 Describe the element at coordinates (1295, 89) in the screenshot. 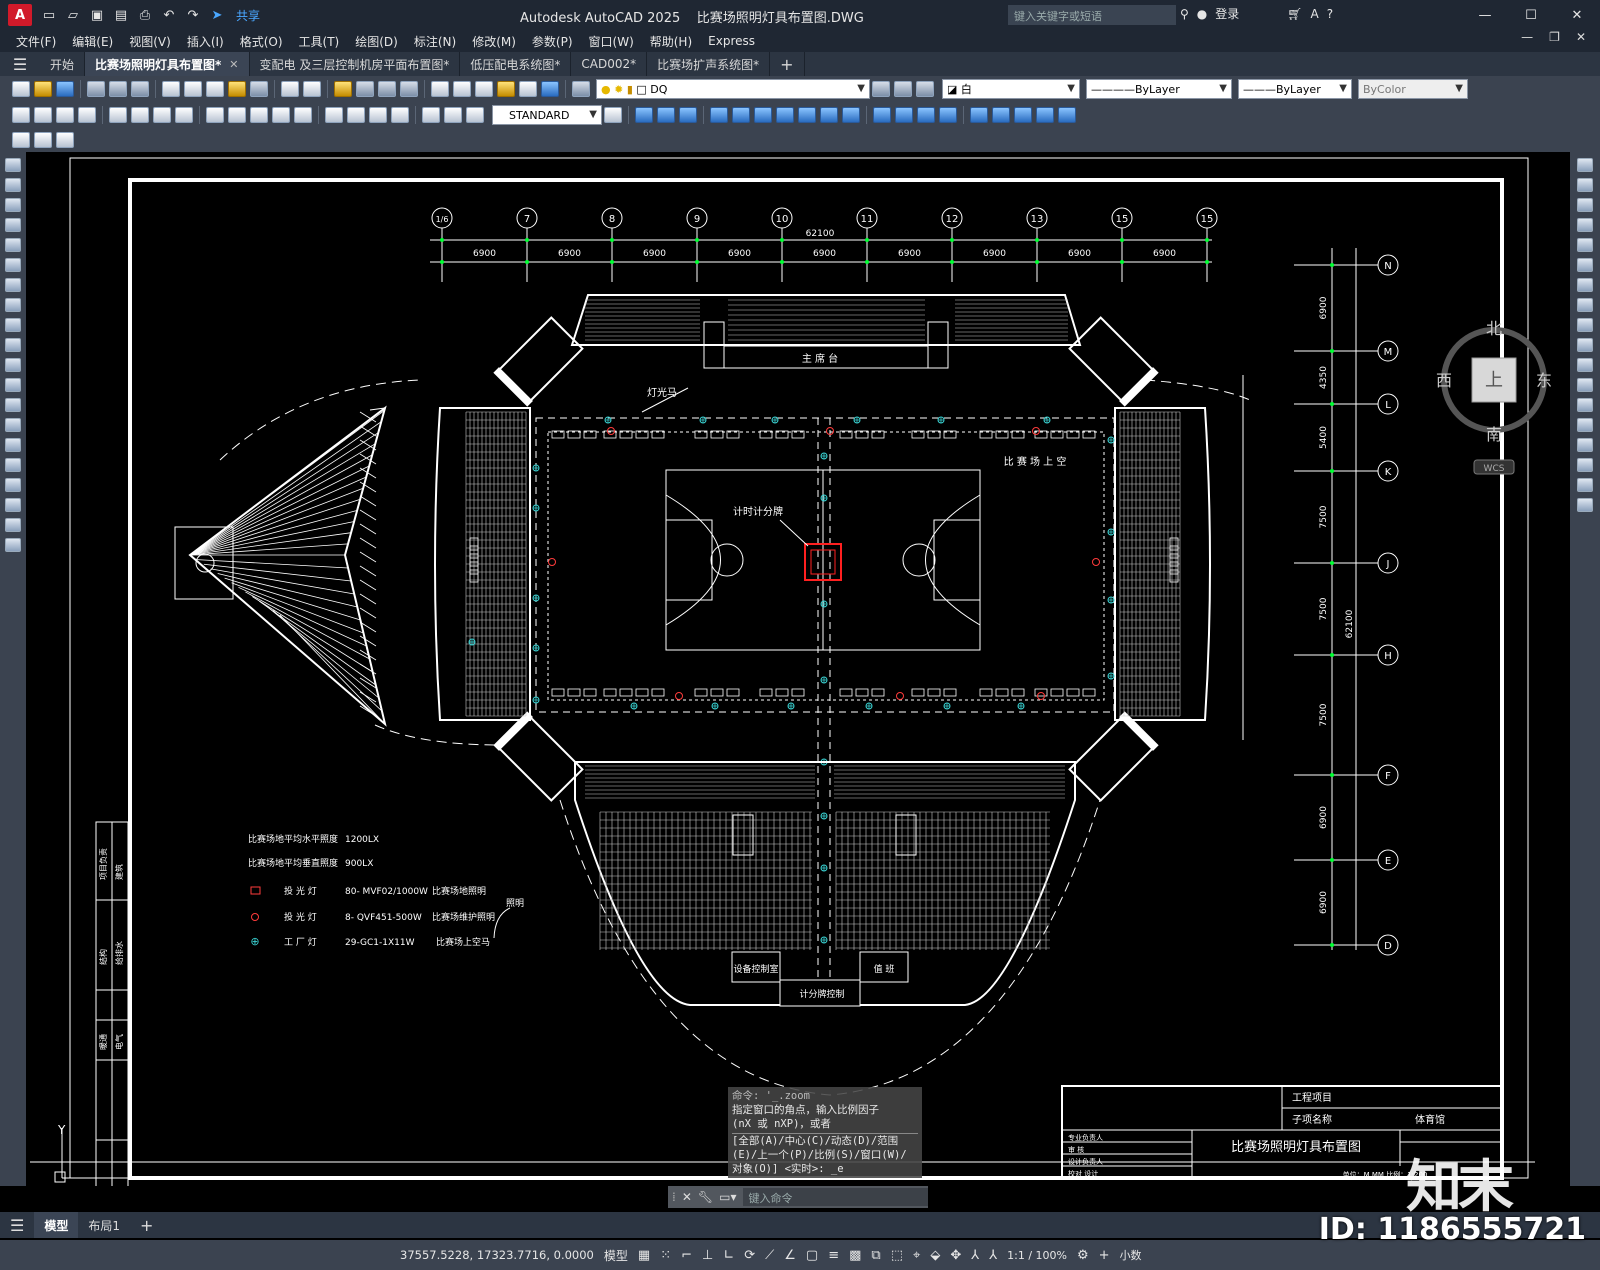

I see `lineweight-dropdown: ——— ByLayer ▼` at that location.